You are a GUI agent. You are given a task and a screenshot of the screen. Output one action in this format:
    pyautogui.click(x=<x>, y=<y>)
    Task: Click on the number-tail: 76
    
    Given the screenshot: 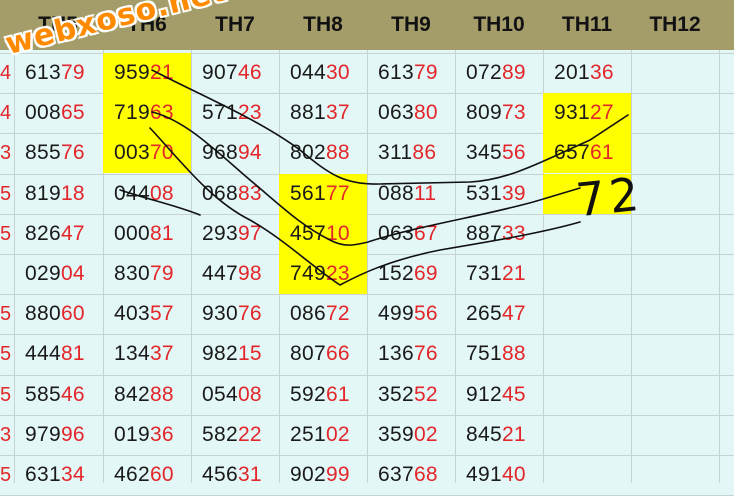 What is the action you would take?
    pyautogui.click(x=249, y=313)
    